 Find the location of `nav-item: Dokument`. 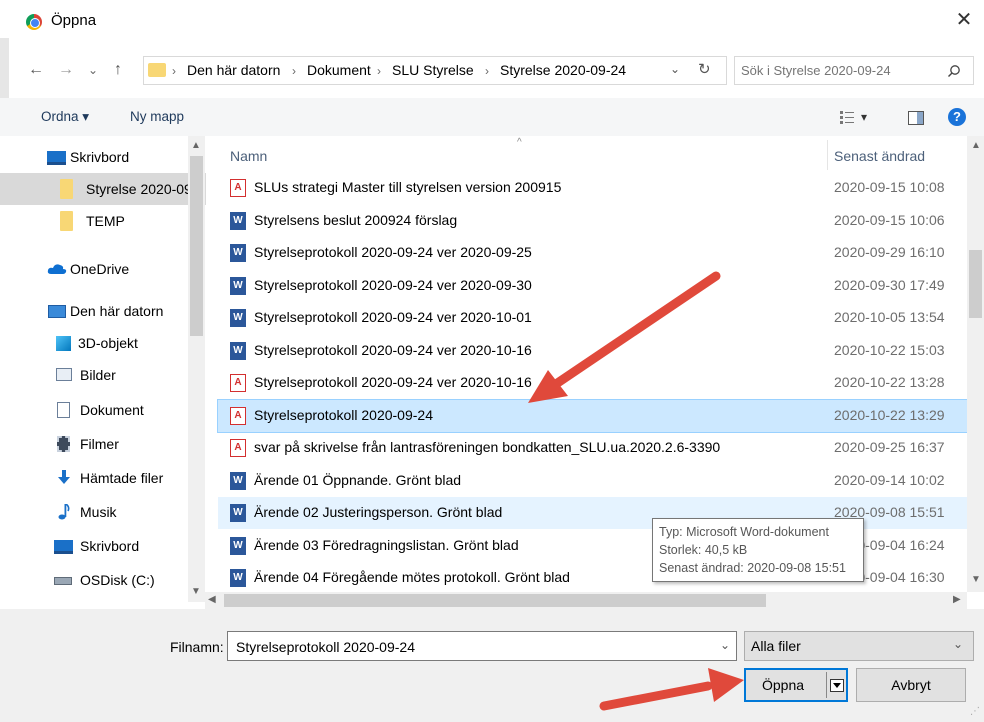

nav-item: Dokument is located at coordinates (103, 410).